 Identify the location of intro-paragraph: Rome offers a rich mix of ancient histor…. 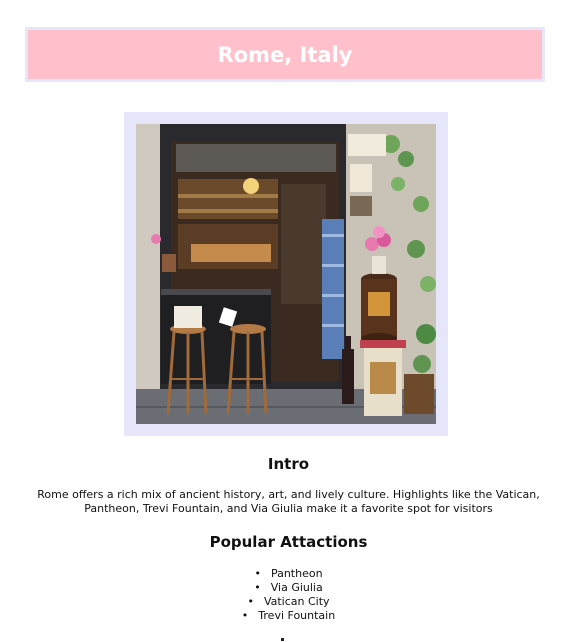
(288, 501).